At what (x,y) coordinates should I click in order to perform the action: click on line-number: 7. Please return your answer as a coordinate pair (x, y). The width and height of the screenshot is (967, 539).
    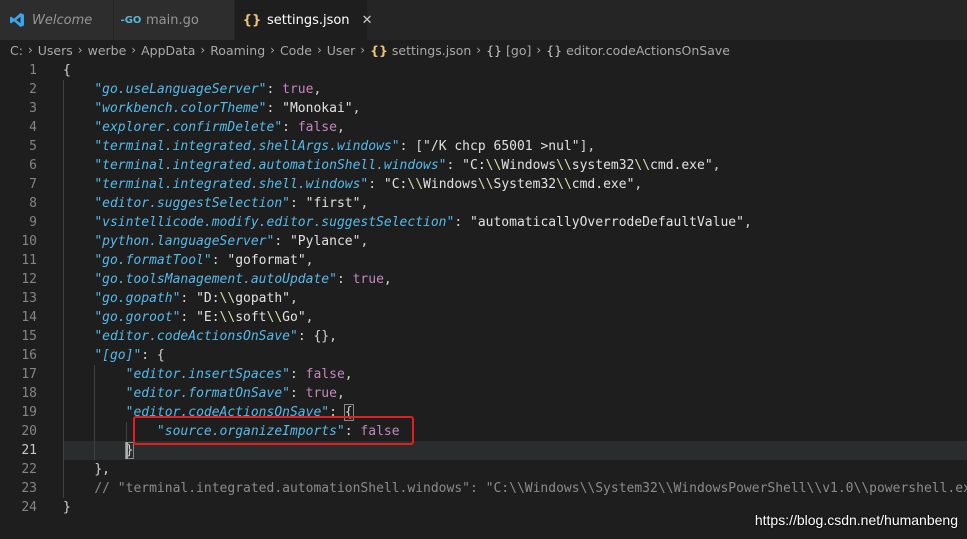
    Looking at the image, I should click on (33, 184).